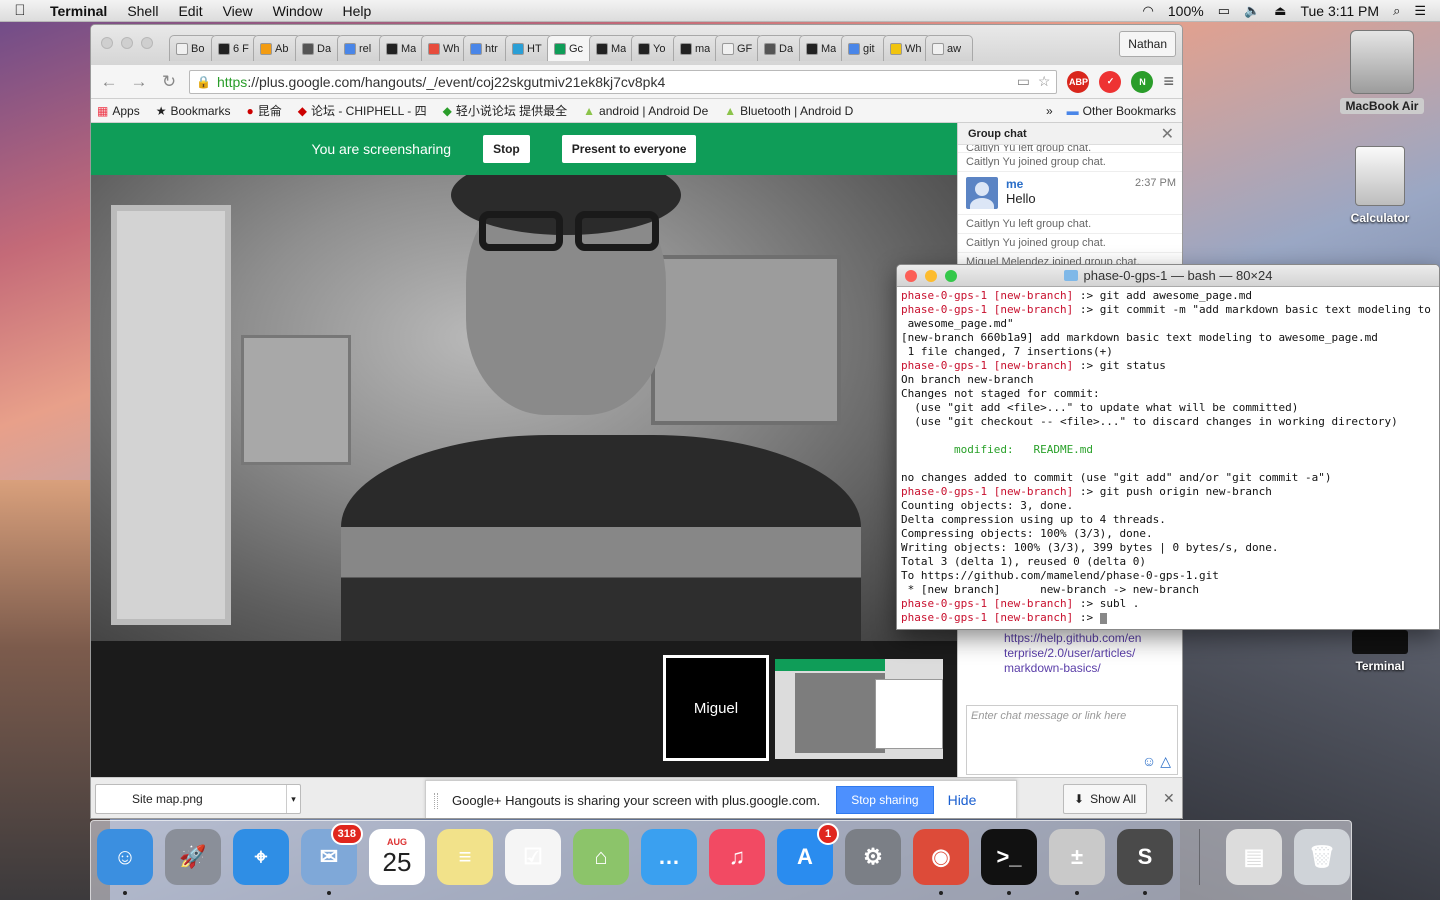 The image size is (1440, 900). I want to click on camera-blocked-icon: ▭, so click(1023, 81).